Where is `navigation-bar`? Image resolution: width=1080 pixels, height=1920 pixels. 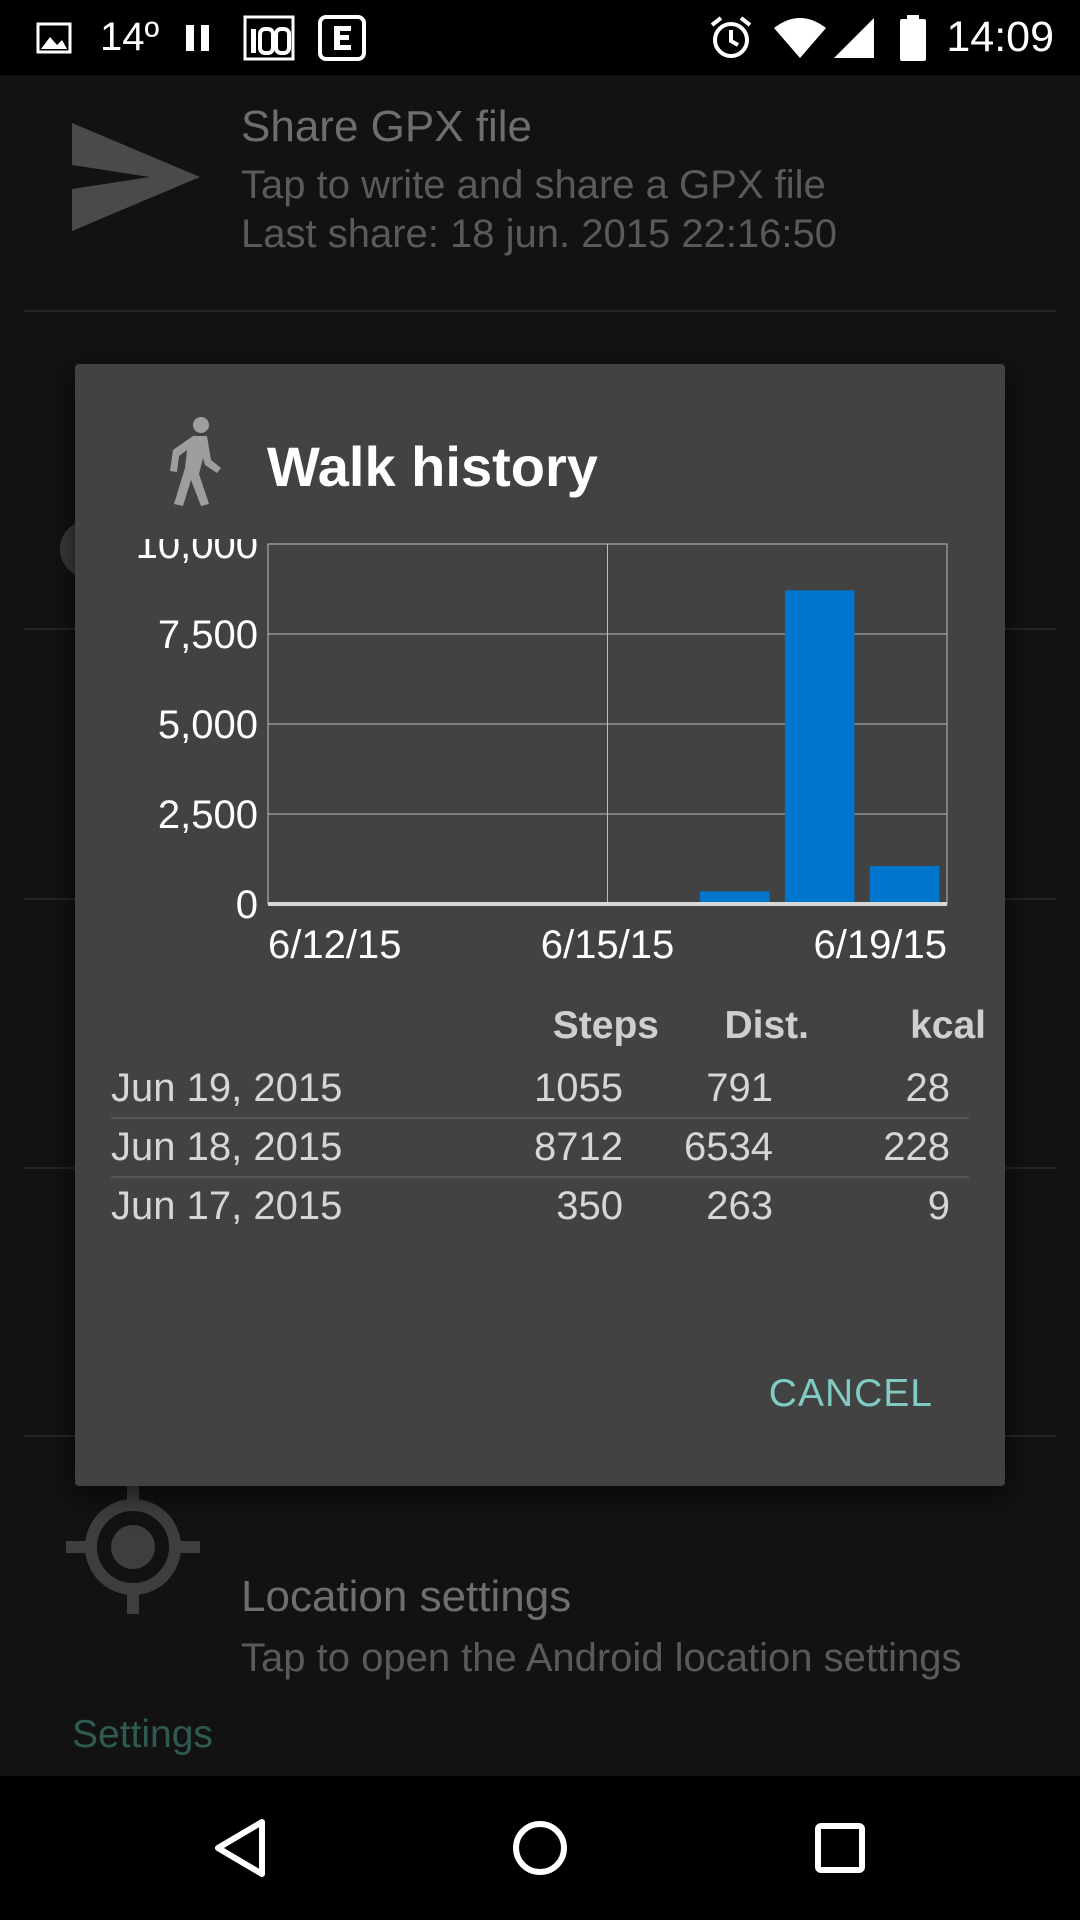
navigation-bar is located at coordinates (540, 1848).